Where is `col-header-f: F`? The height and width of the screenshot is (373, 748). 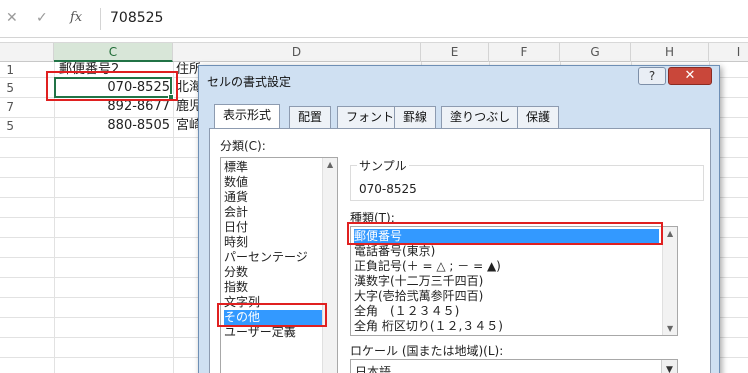
col-header-f: F is located at coordinates (524, 52).